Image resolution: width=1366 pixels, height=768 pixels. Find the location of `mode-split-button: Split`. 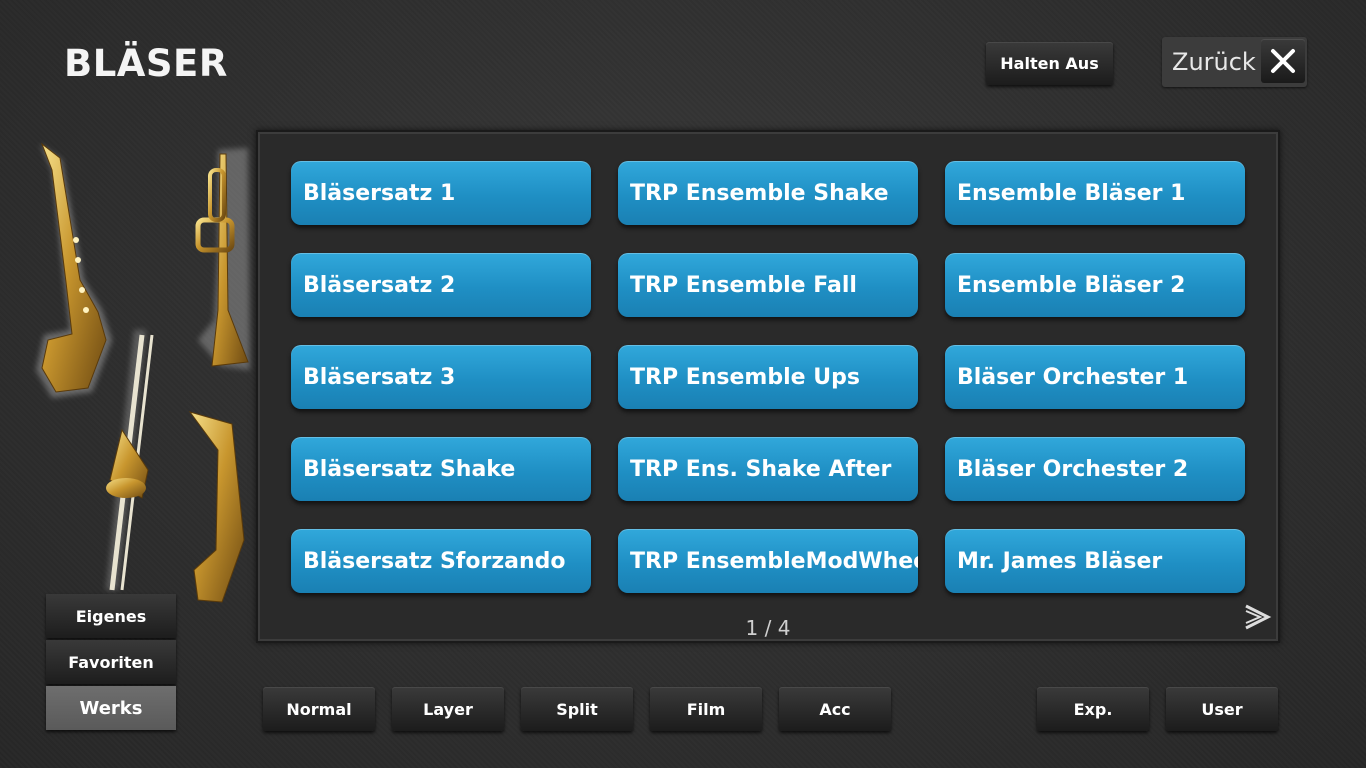

mode-split-button: Split is located at coordinates (577, 709).